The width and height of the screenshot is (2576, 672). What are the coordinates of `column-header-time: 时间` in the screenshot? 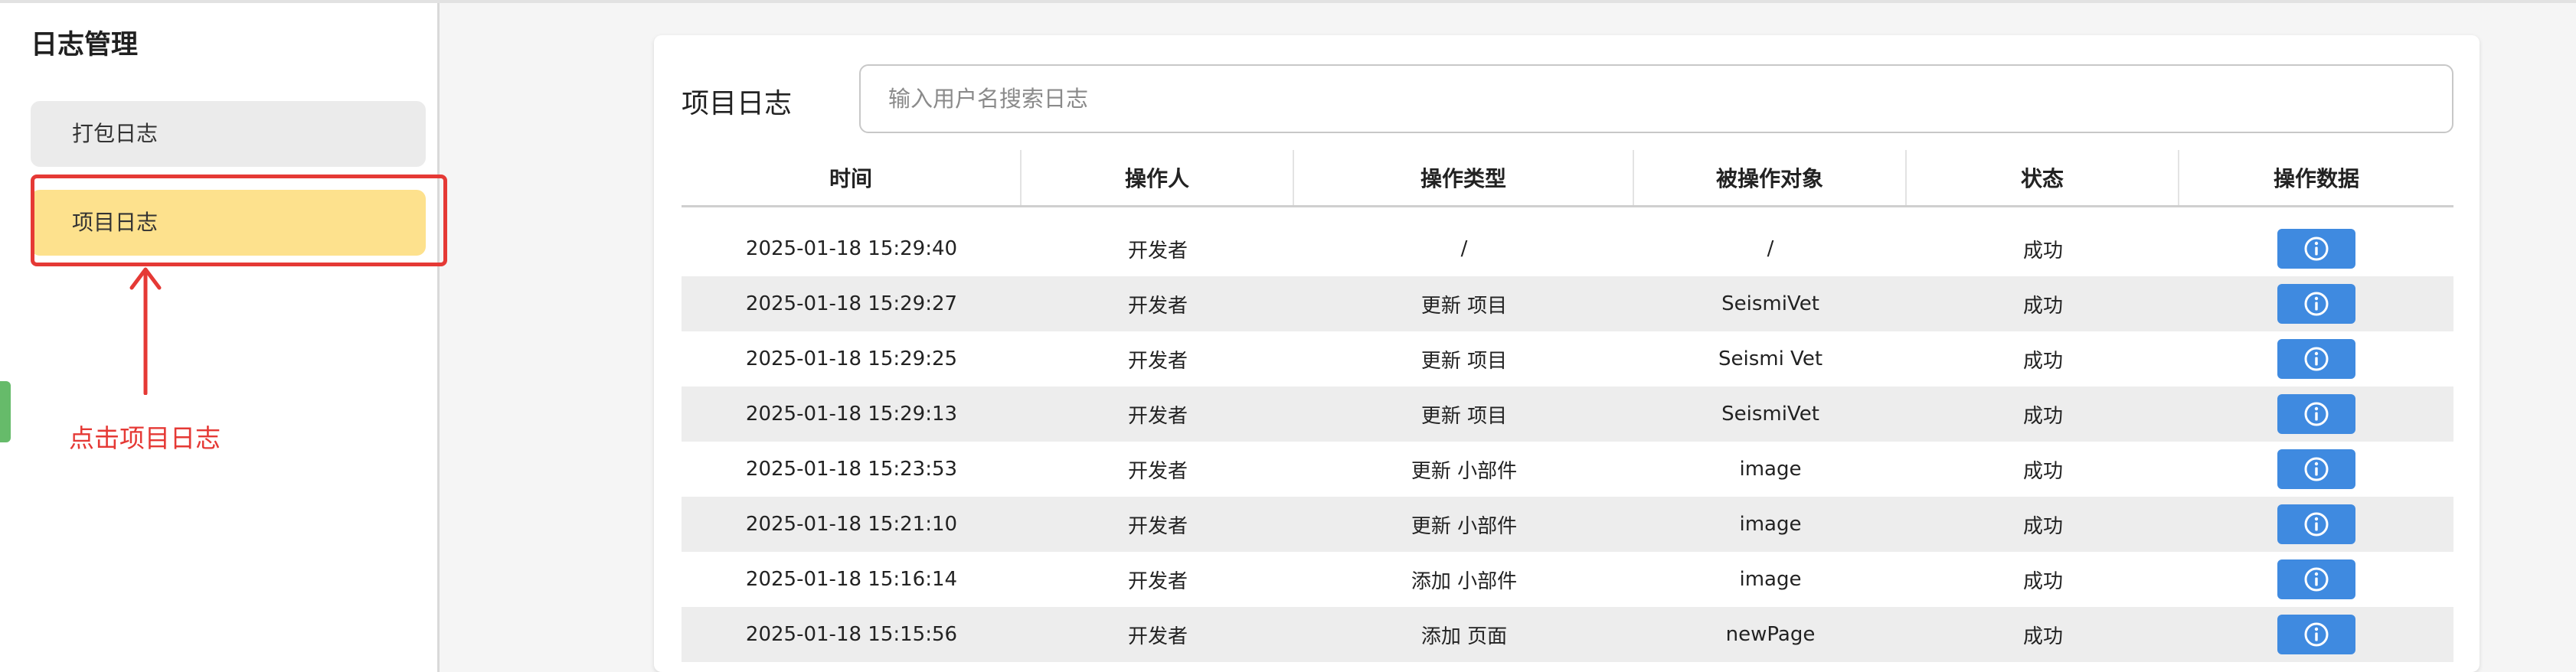 It's located at (852, 177).